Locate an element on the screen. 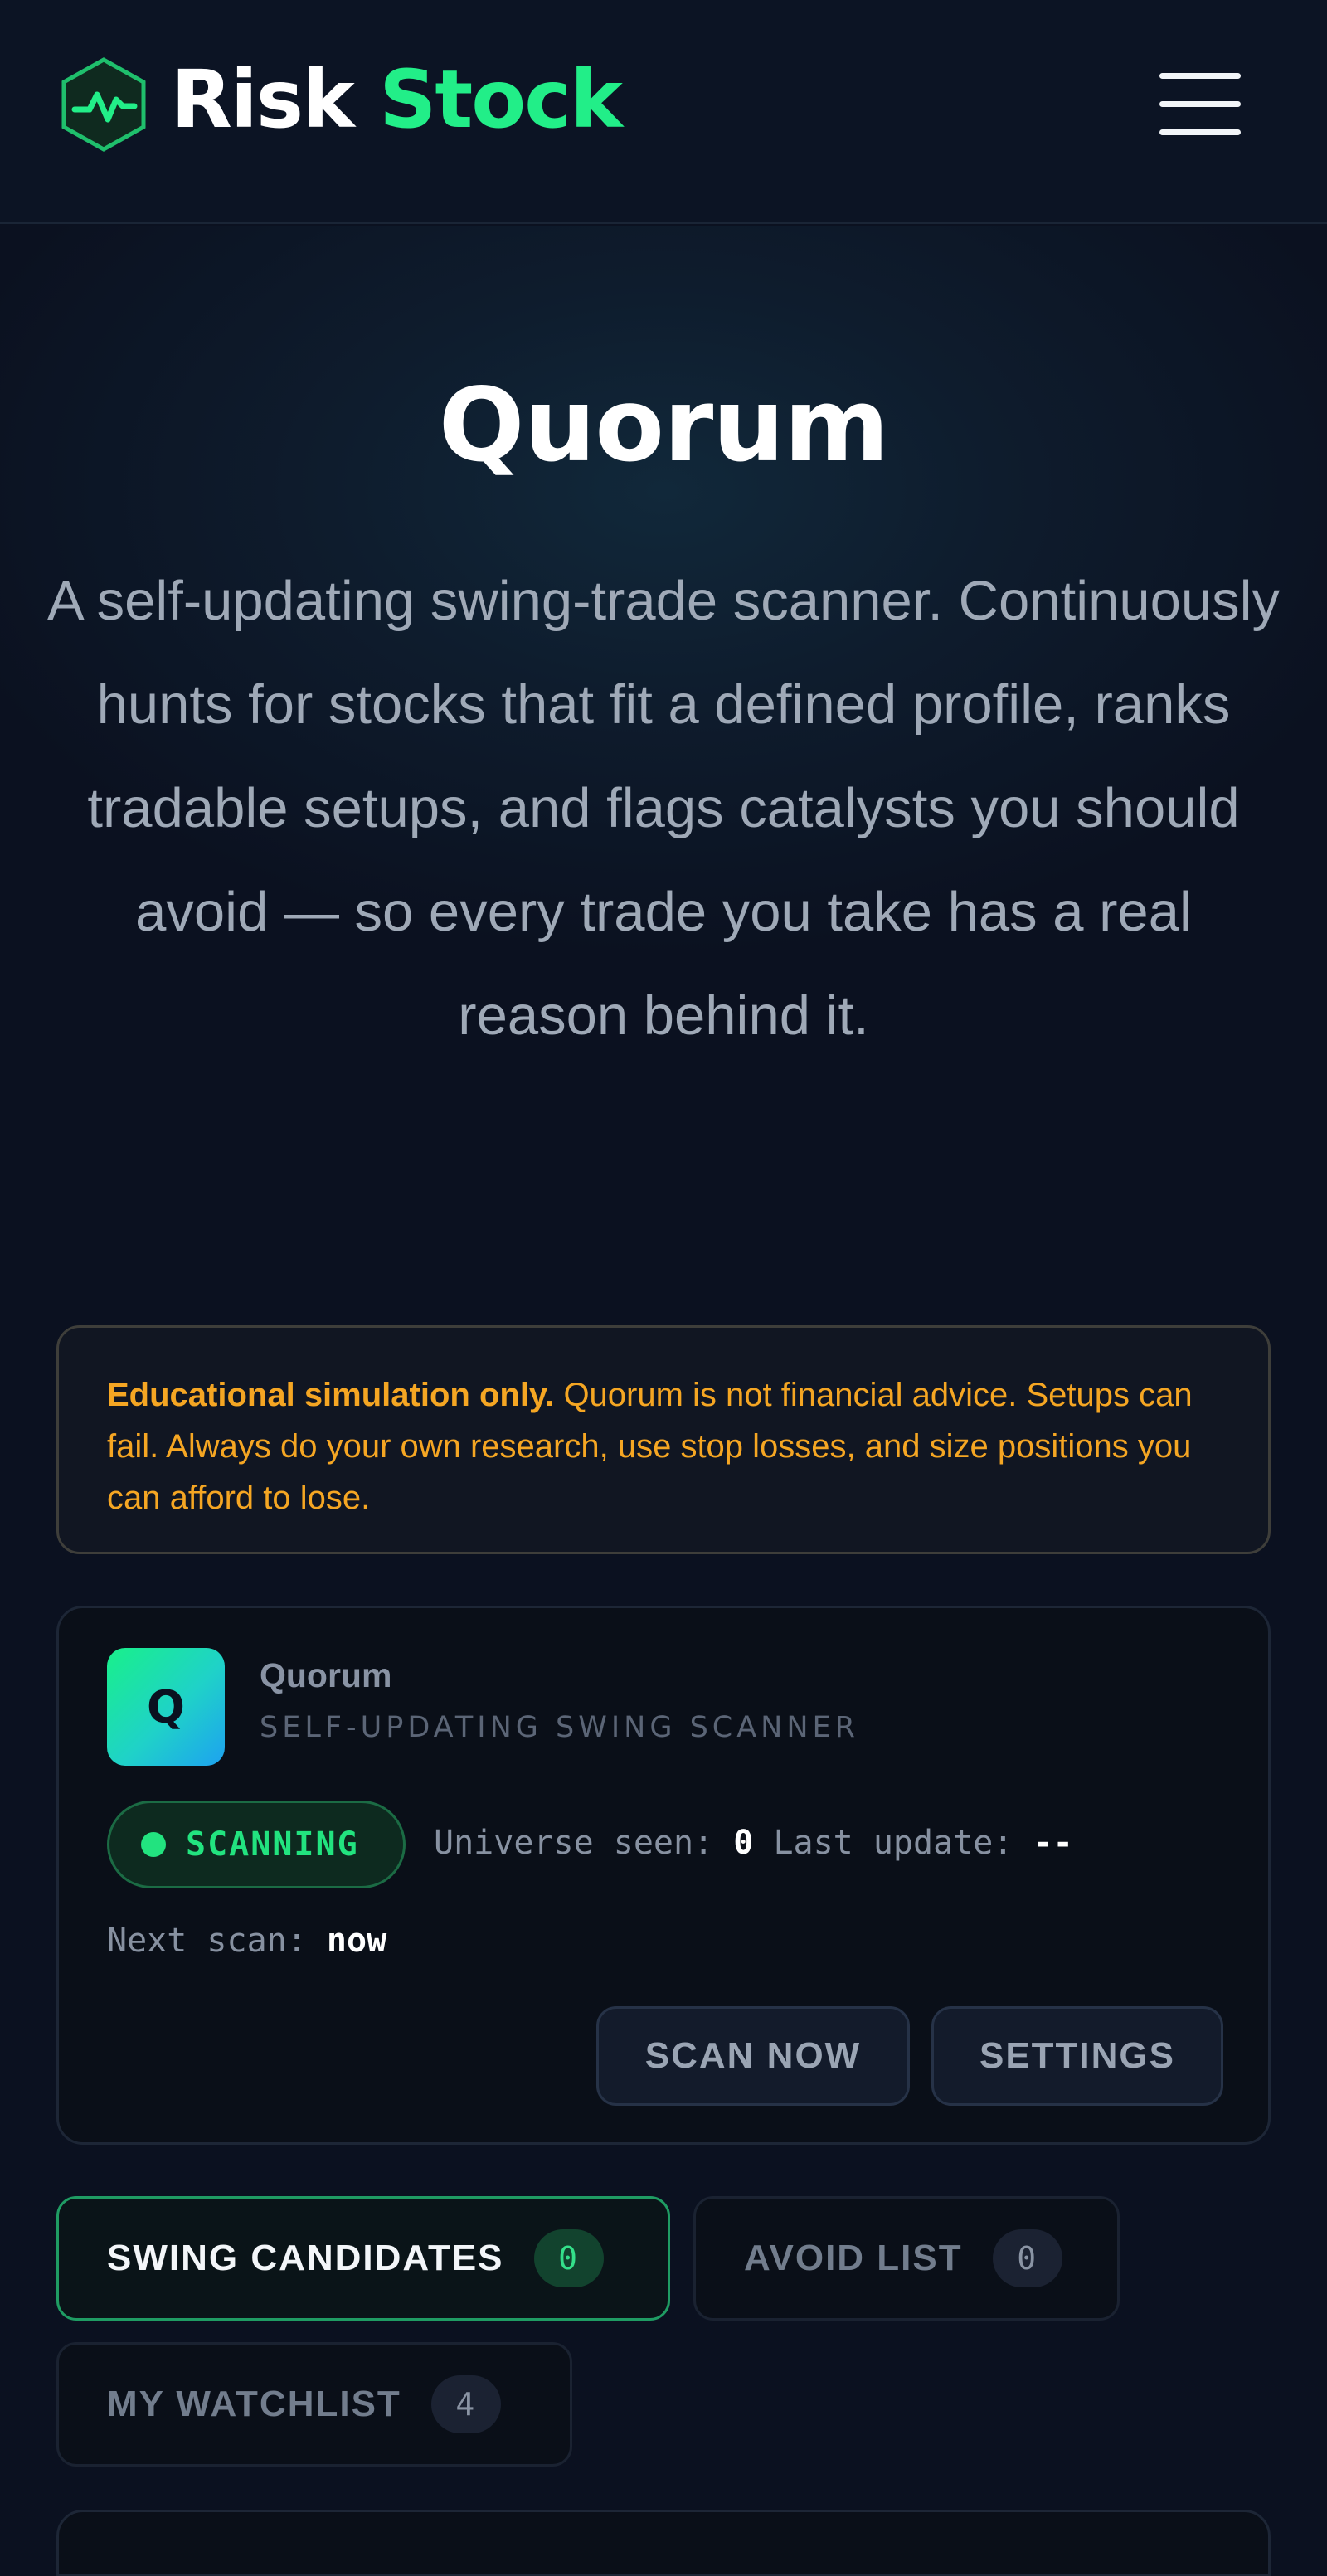  tab-count-badge: 4 is located at coordinates (465, 2404).